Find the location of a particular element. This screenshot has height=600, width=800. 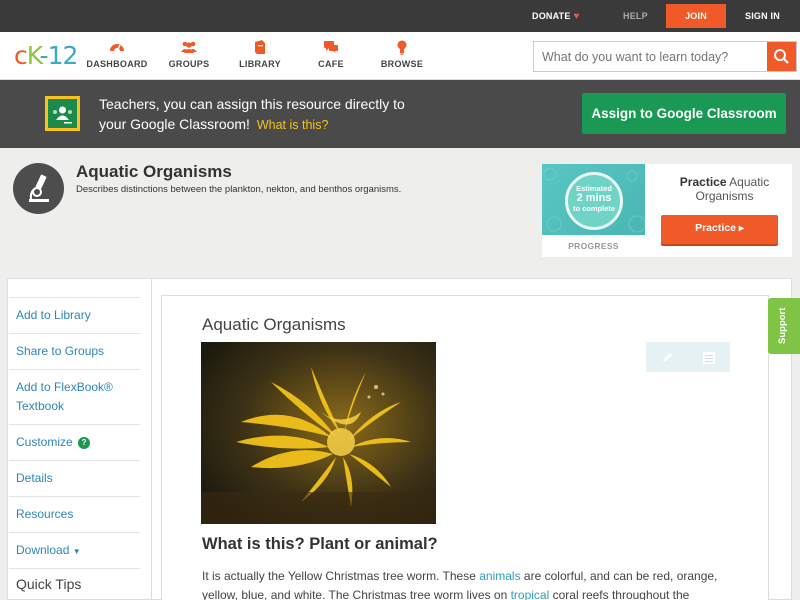

cafe-icon is located at coordinates (331, 48).